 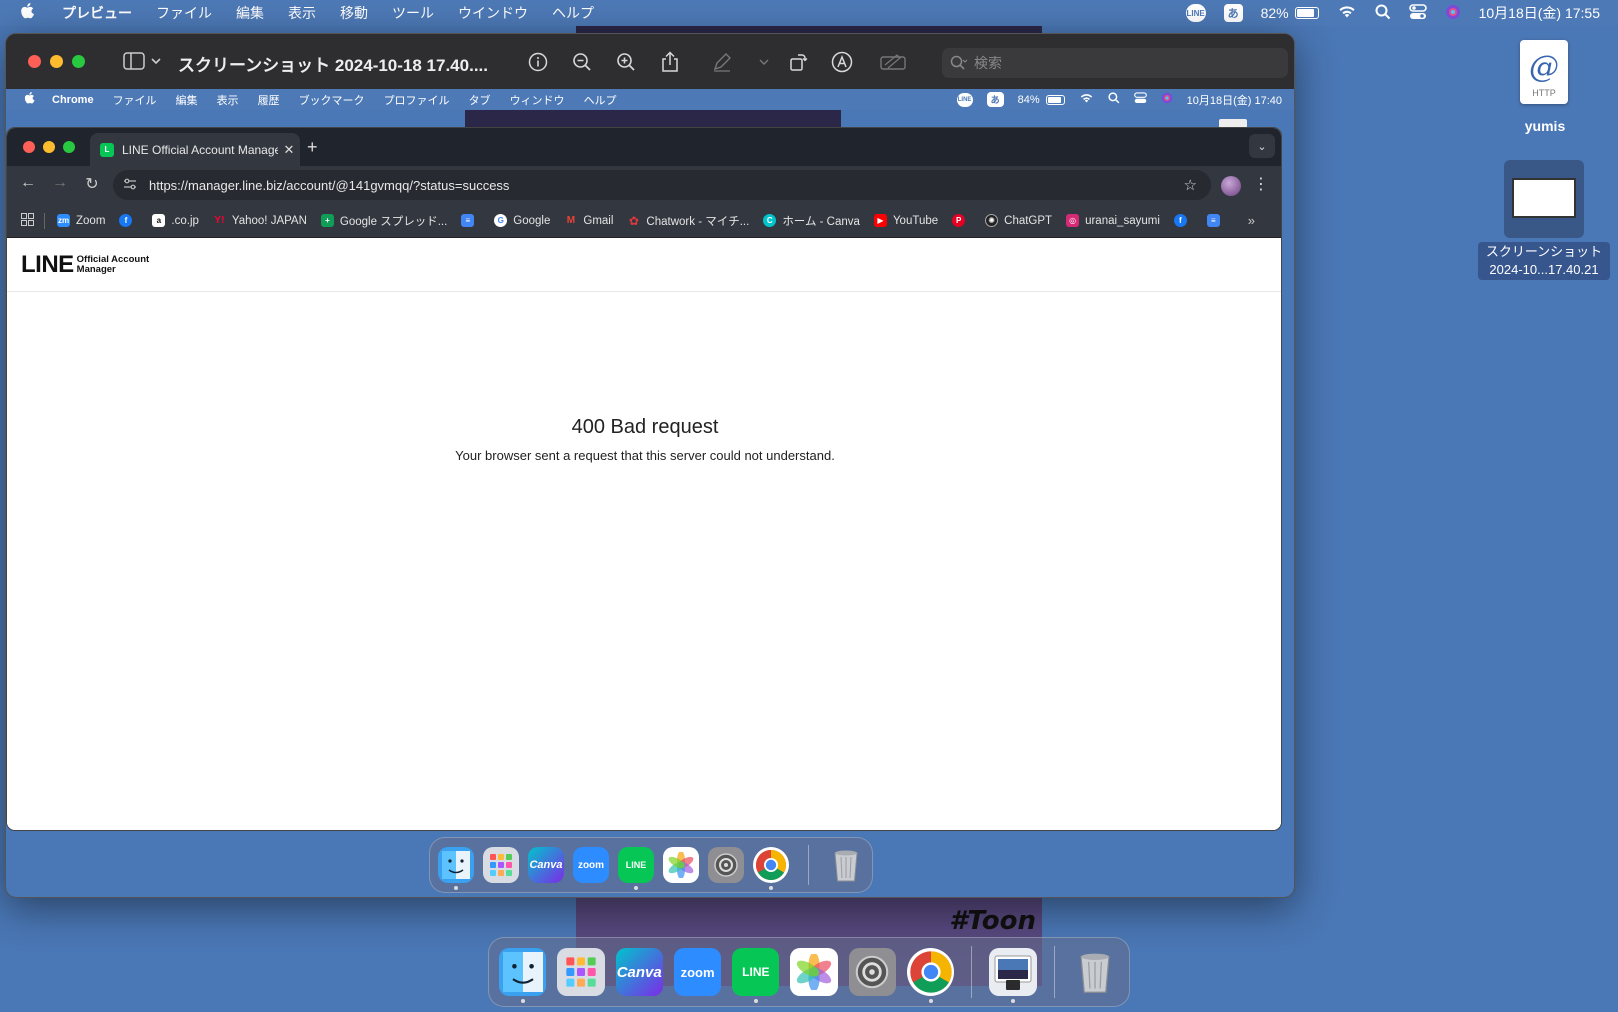 What do you see at coordinates (1383, 13) in the screenshot?
I see `spotlight-search-icon` at bounding box center [1383, 13].